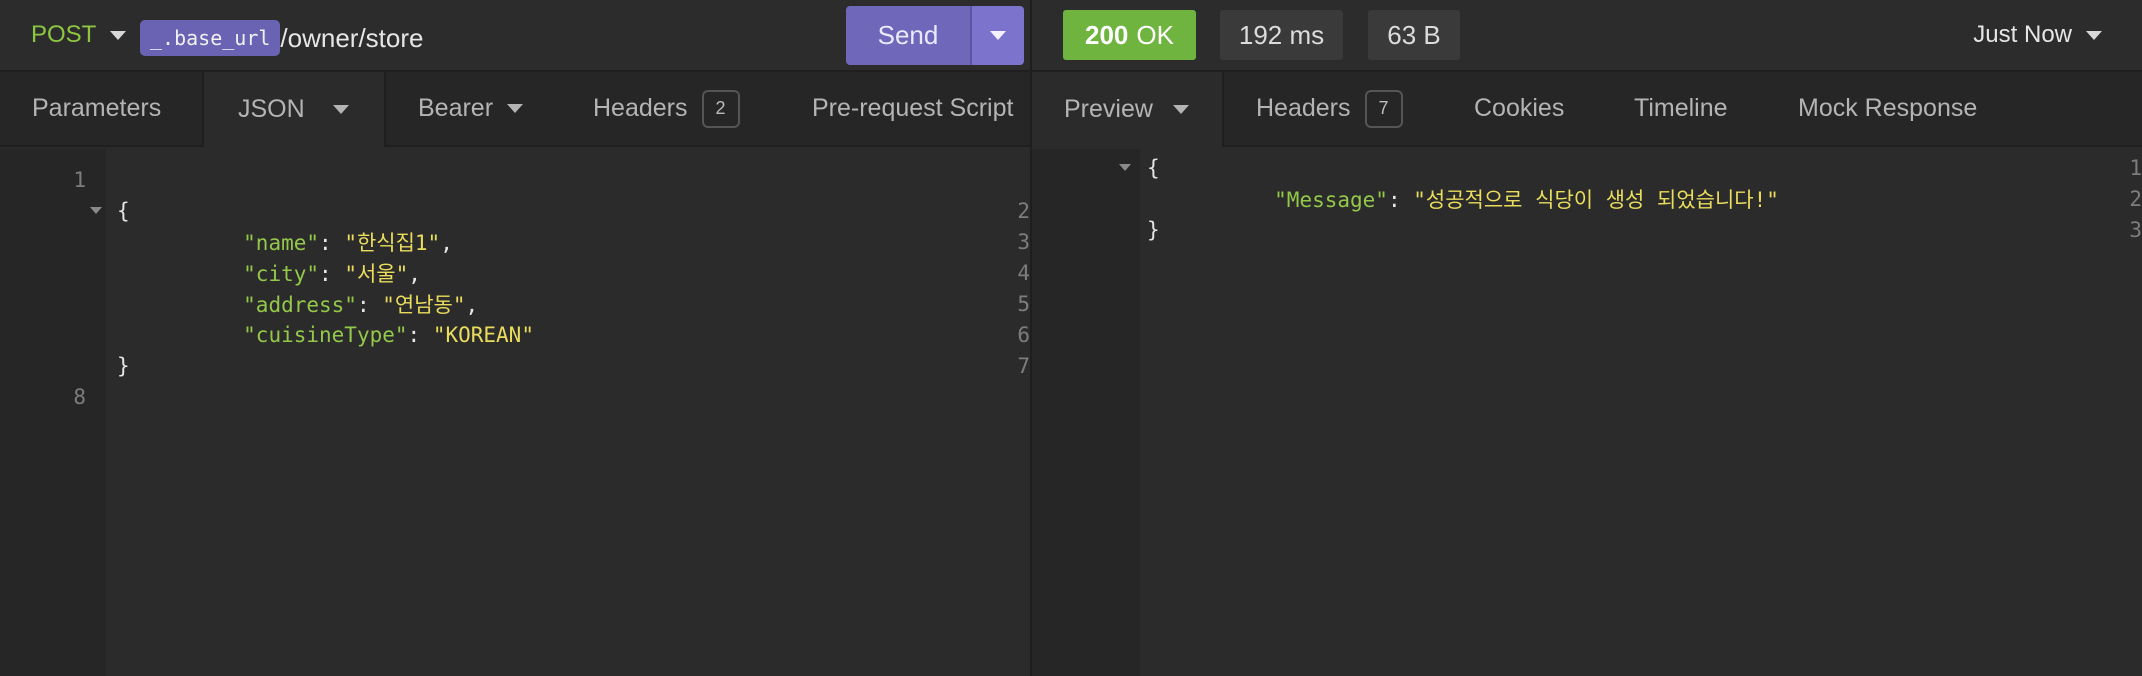  I want to click on line-number: 5, so click(1023, 303).